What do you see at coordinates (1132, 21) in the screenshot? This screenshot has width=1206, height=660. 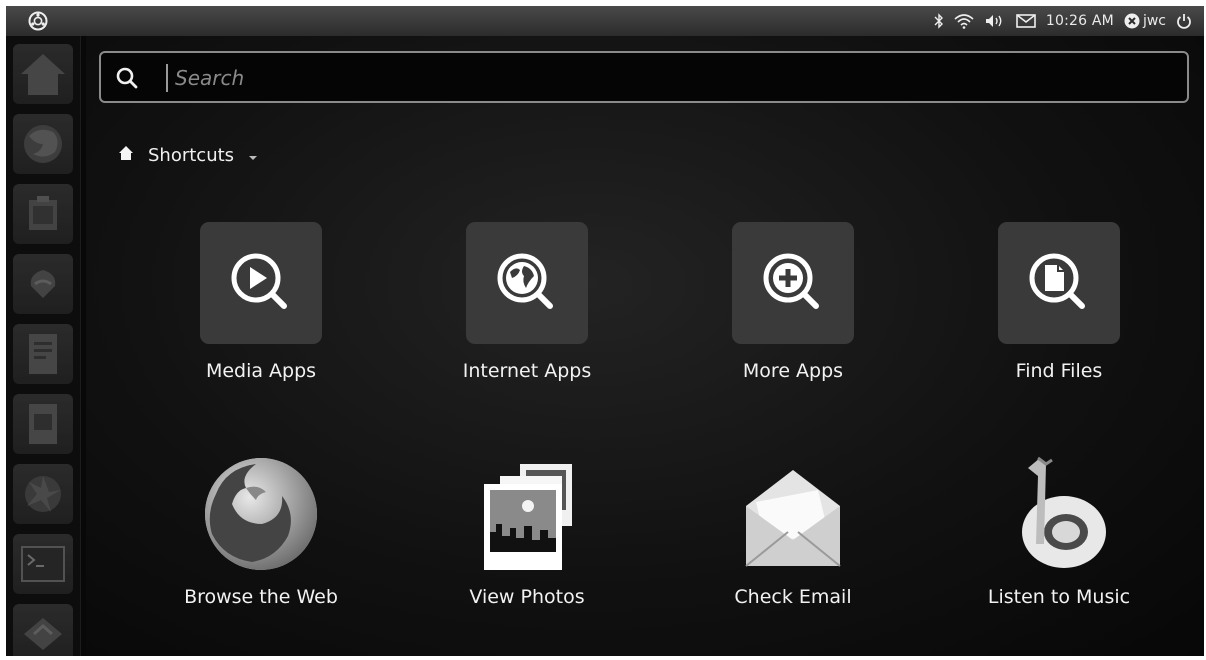 I see `user-icon` at bounding box center [1132, 21].